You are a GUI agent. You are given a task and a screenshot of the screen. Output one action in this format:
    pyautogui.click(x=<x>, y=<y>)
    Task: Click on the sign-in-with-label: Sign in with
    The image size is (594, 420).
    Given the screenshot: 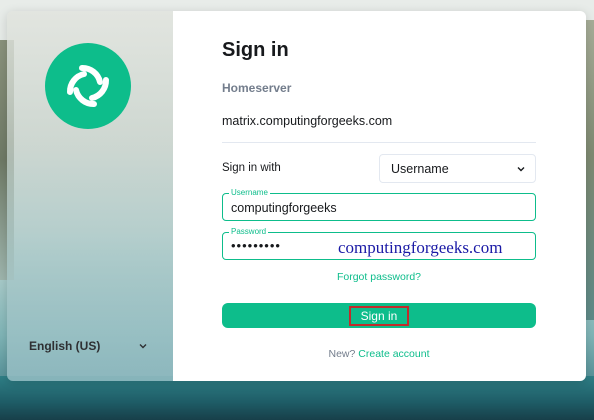 What is the action you would take?
    pyautogui.click(x=251, y=168)
    